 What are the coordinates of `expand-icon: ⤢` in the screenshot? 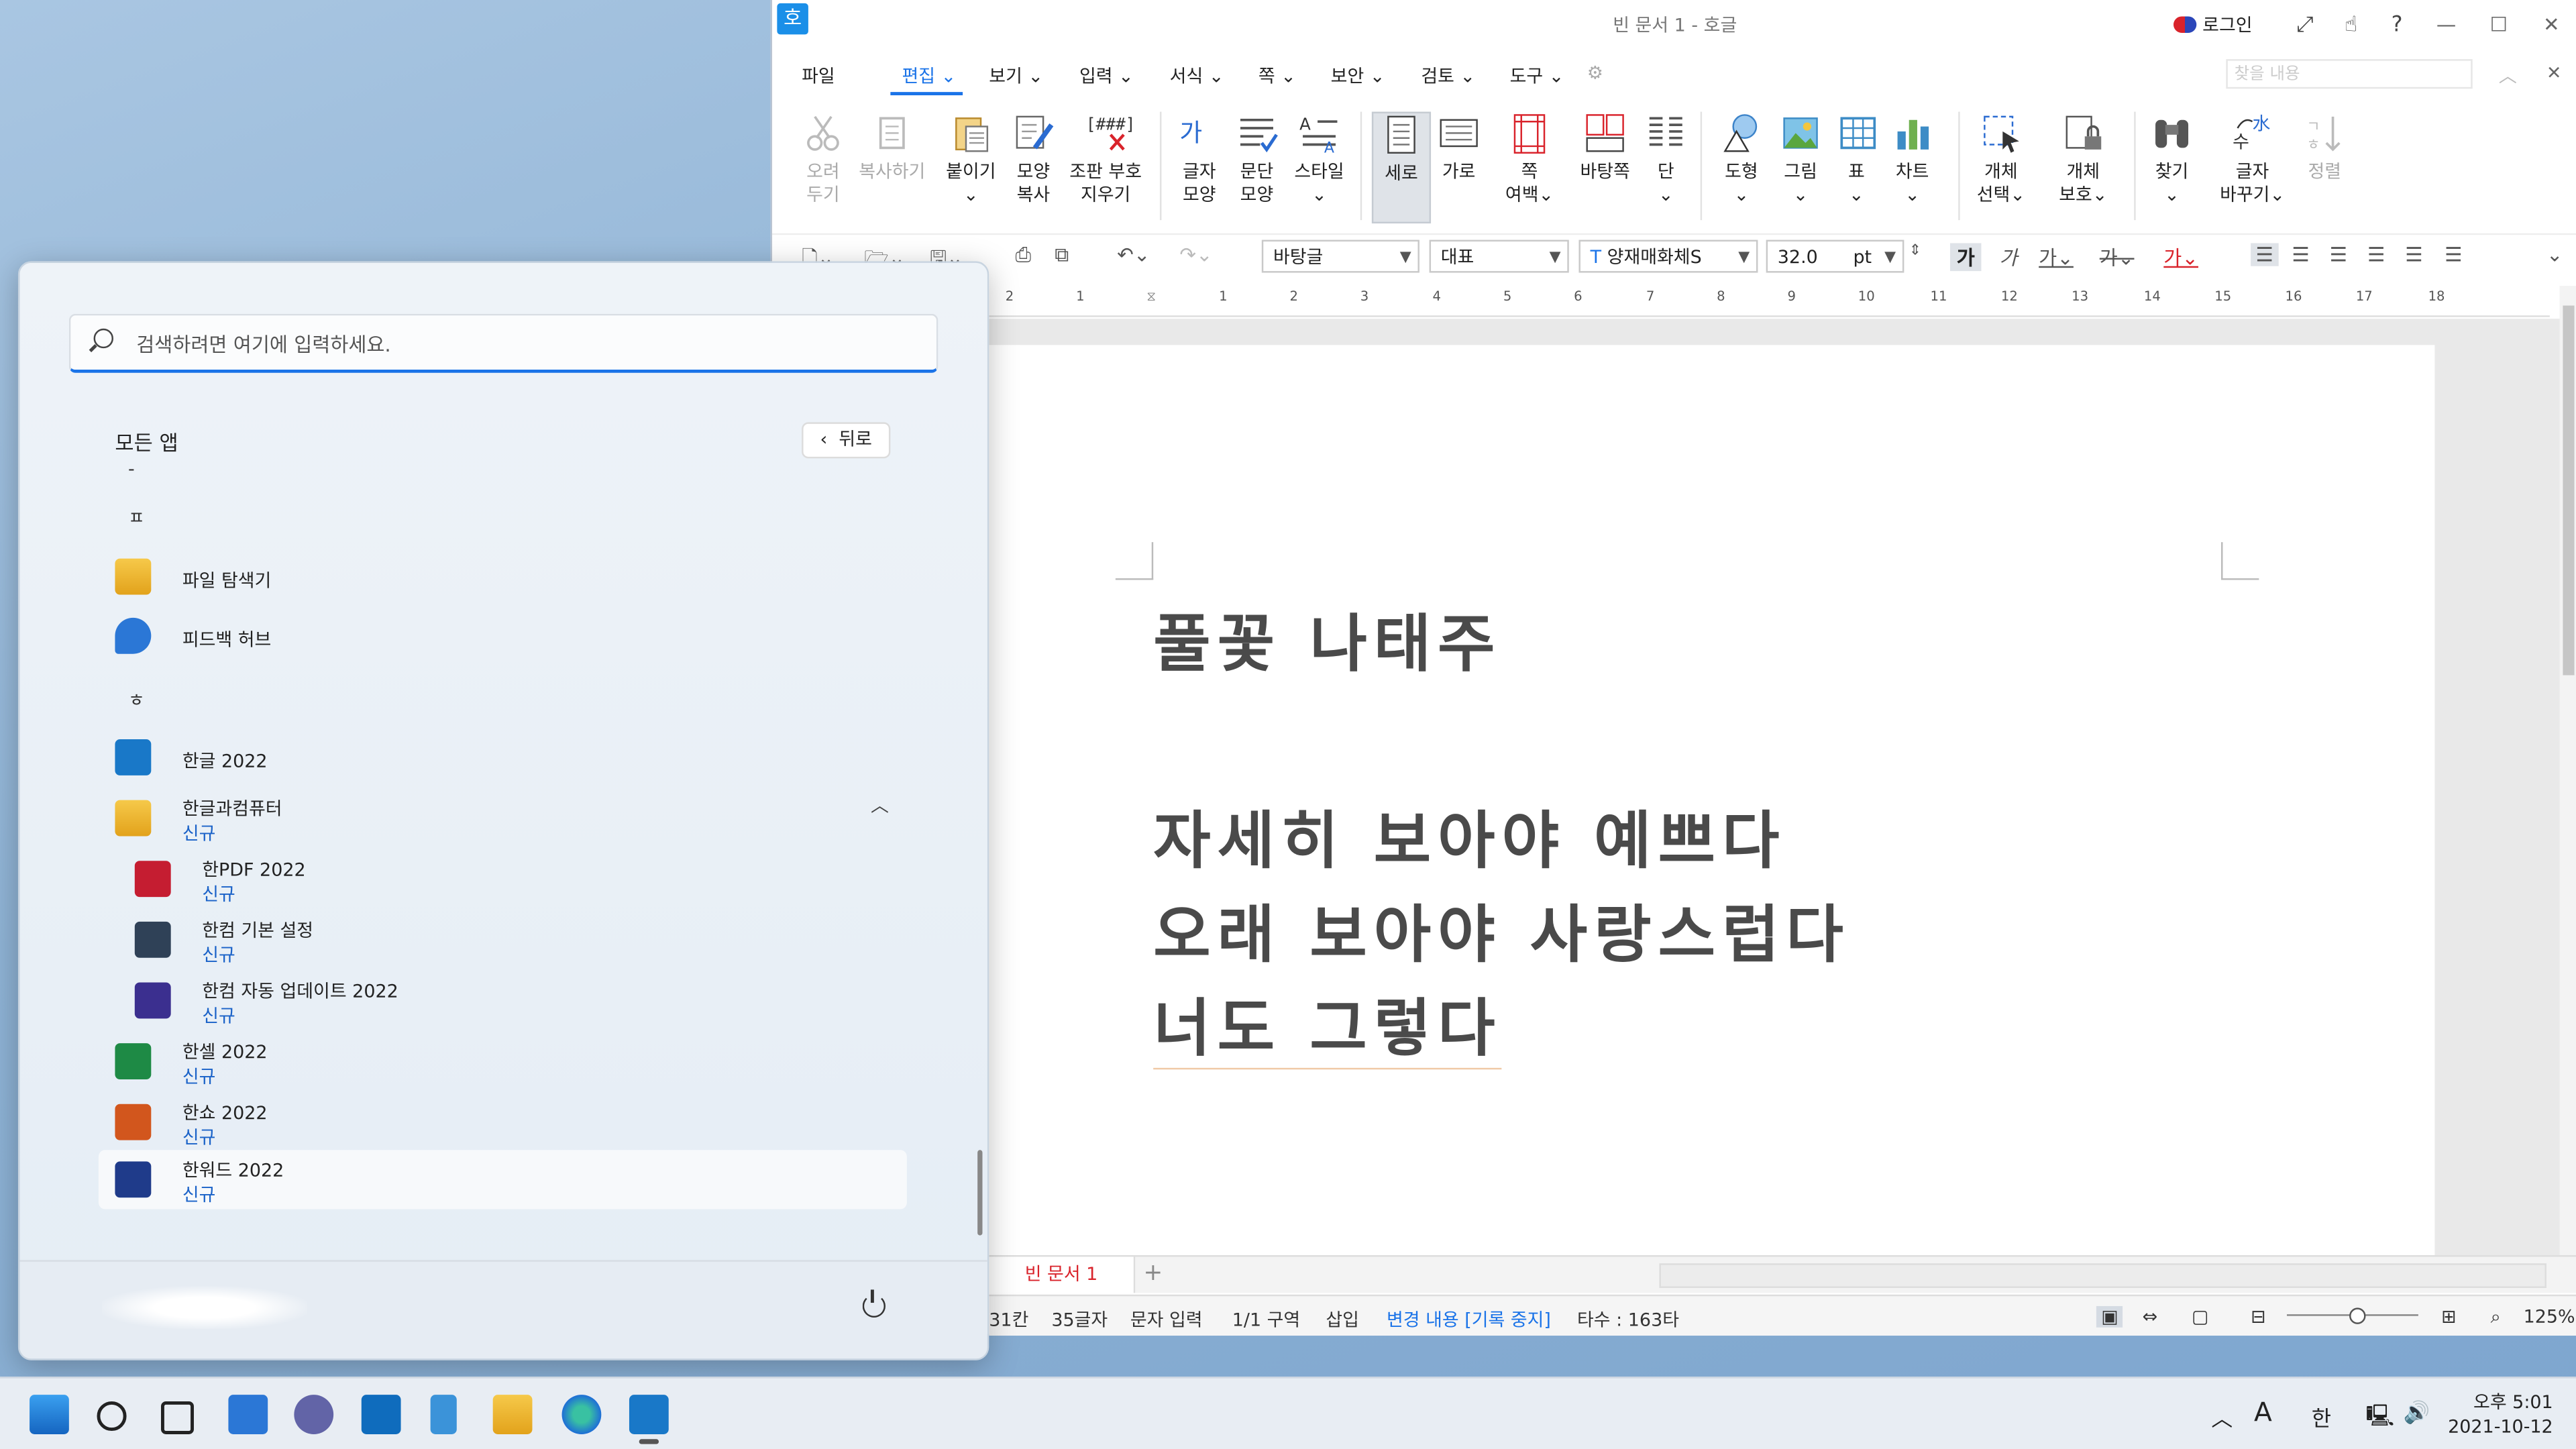 It's located at (2305, 24).